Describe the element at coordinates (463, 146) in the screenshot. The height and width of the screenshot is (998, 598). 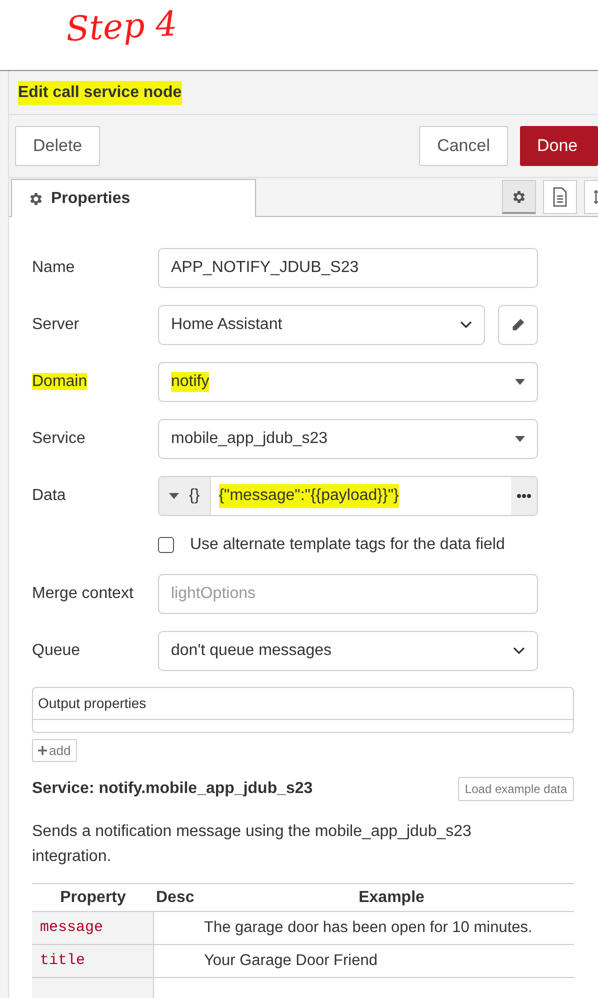
I see `dialog-button: Cancel` at that location.